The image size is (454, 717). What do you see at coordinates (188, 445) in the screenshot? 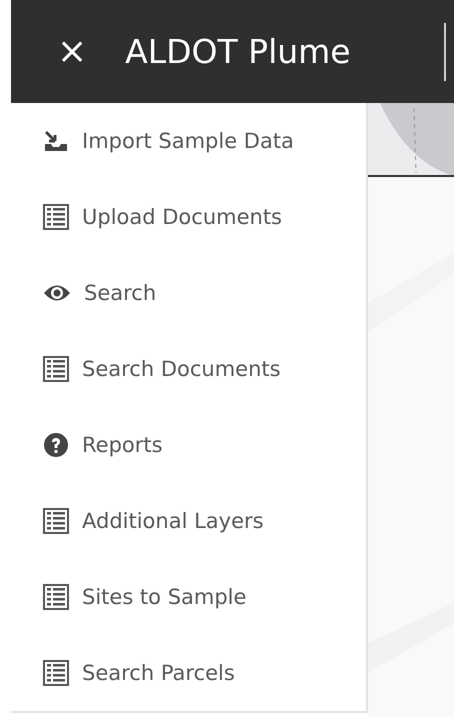
I see `menu-item: Reports` at bounding box center [188, 445].